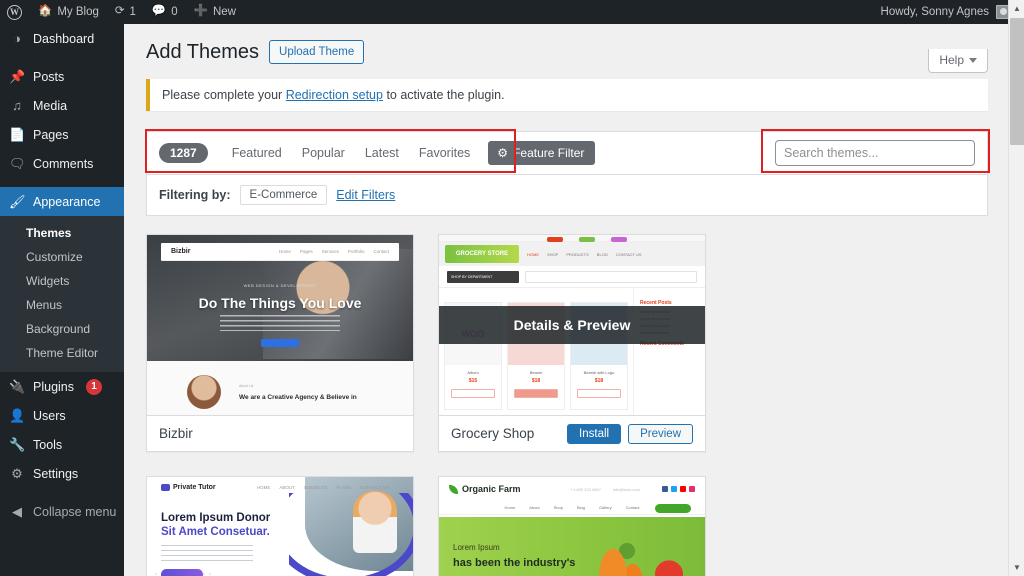  Describe the element at coordinates (1016, 567) in the screenshot. I see `scroll-down-arrow-icon: ▼` at that location.